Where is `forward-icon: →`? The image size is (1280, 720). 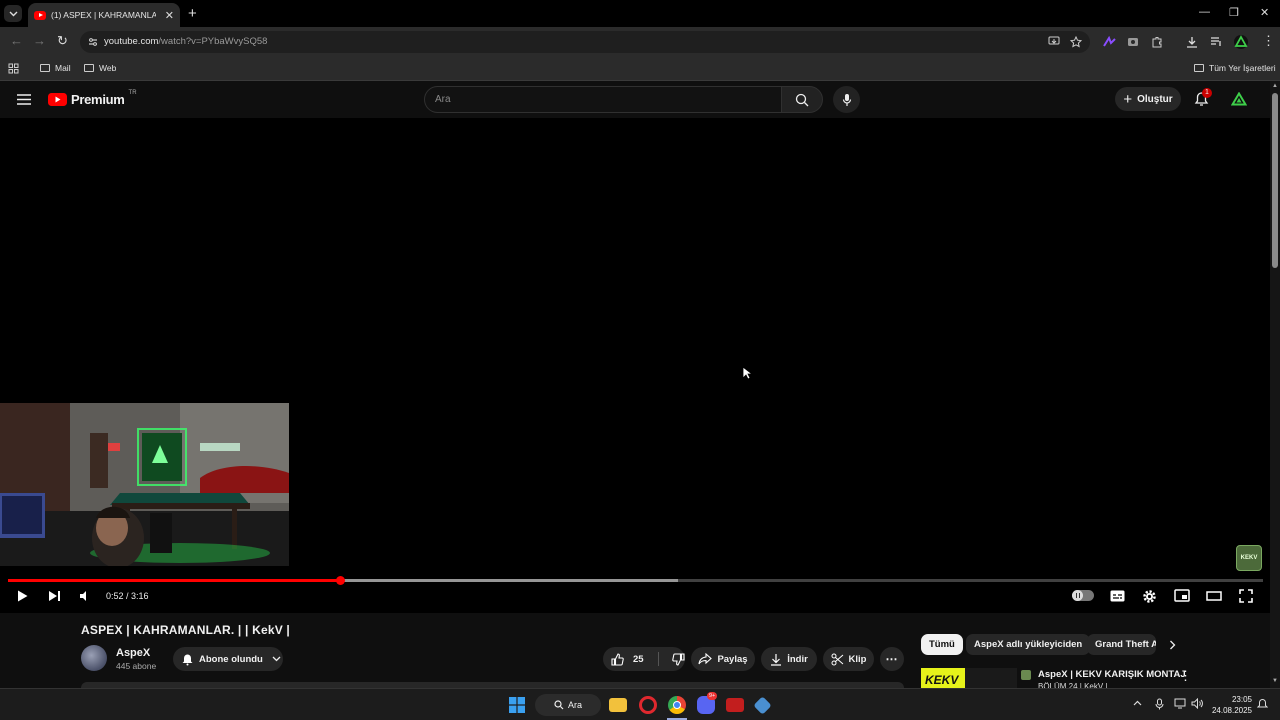 forward-icon: → is located at coordinates (39, 40).